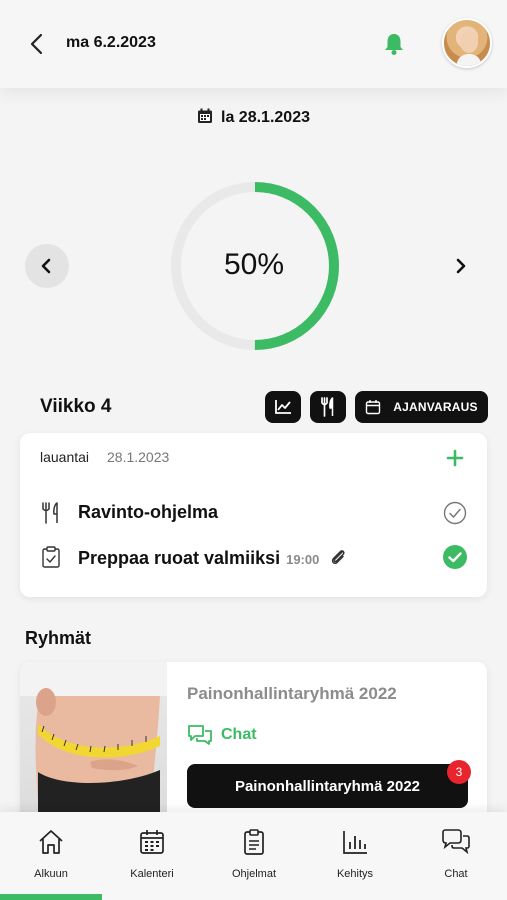 This screenshot has width=507, height=900. Describe the element at coordinates (469, 48) in the screenshot. I see `profile-photo` at that location.